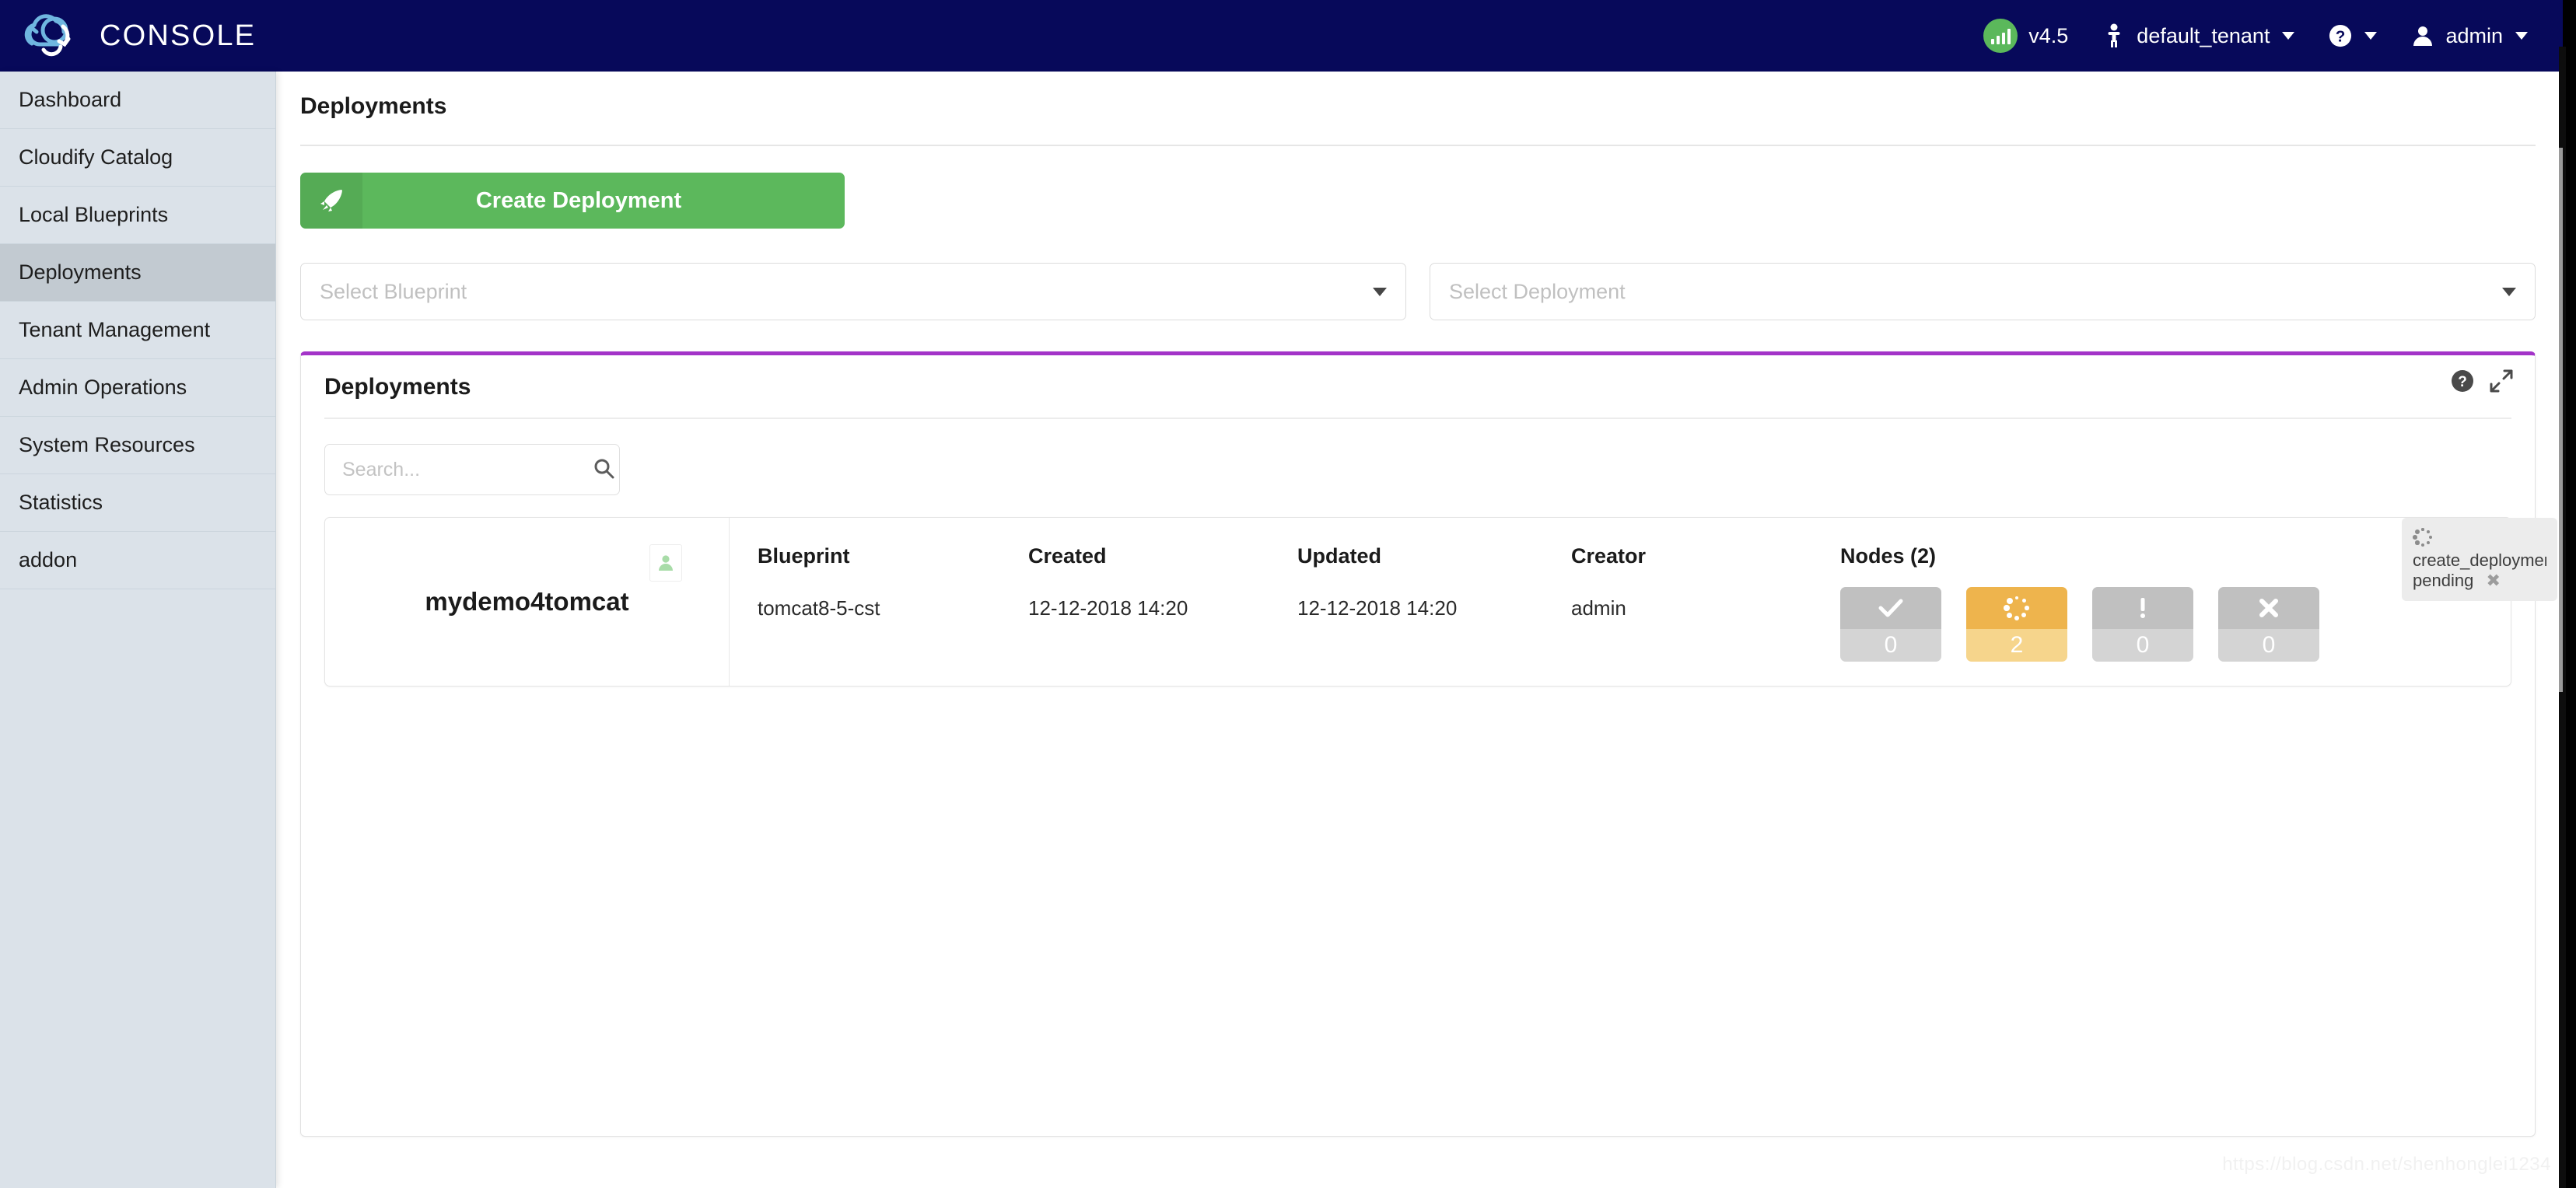 The height and width of the screenshot is (1188, 2576). I want to click on panel-divider, so click(1418, 418).